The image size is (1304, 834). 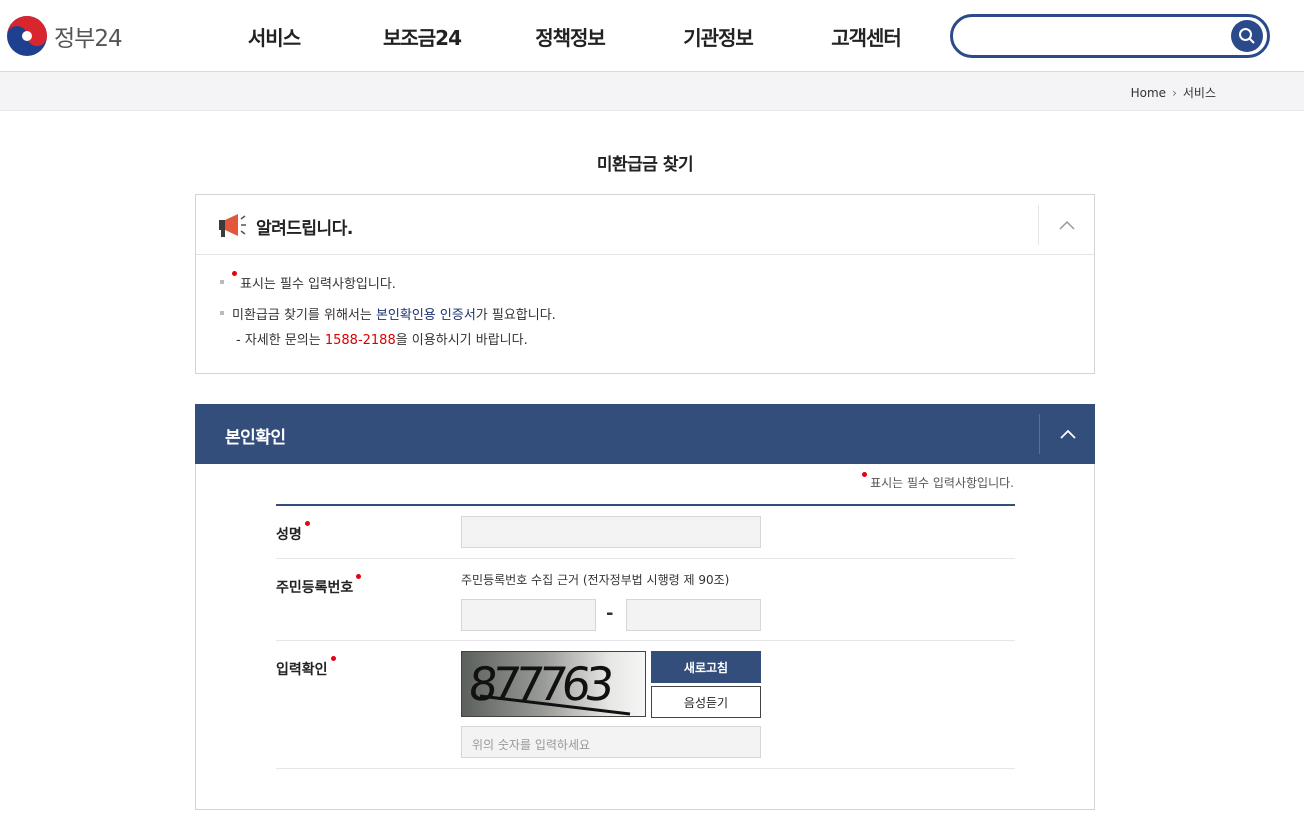 What do you see at coordinates (1148, 93) in the screenshot?
I see `breadcrumb-home: Home` at bounding box center [1148, 93].